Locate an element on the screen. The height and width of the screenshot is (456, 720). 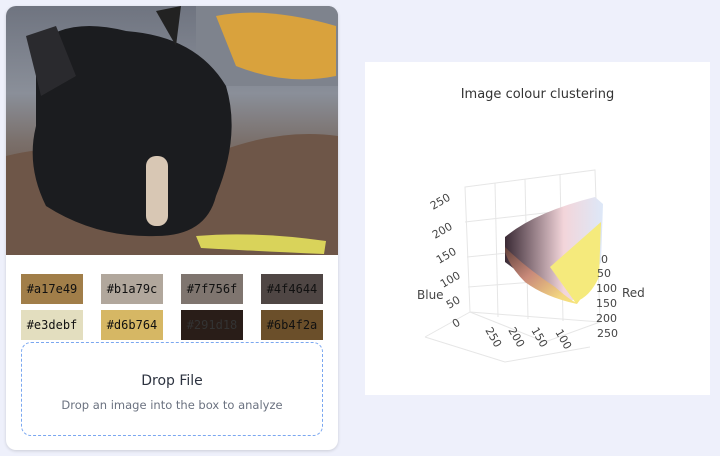
swatch: #d6b764 is located at coordinates (132, 325).